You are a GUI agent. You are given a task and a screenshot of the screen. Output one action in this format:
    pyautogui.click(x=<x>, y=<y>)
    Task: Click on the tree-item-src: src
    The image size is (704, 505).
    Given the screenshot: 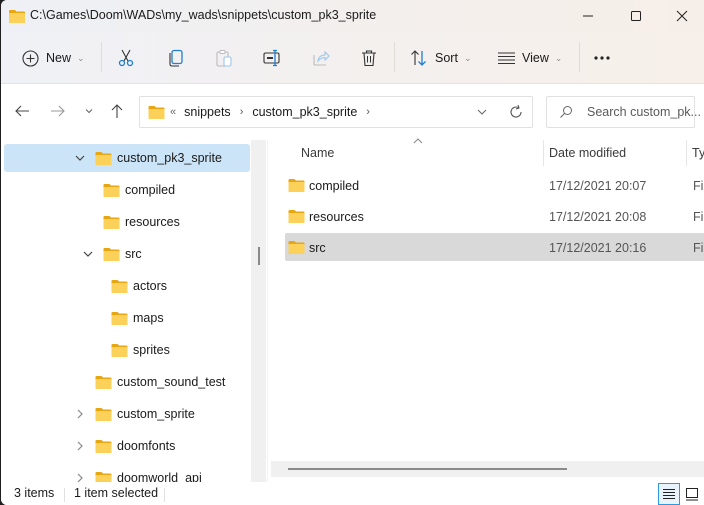 What is the action you would take?
    pyautogui.click(x=127, y=254)
    